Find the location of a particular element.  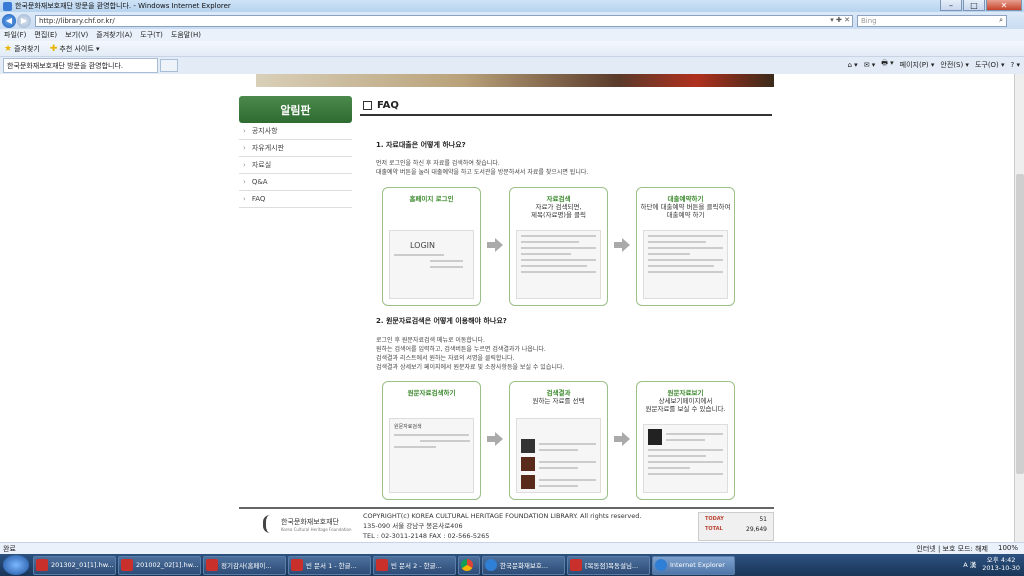

suggested-sites-button: ✚ 추천 사이트 ▾ is located at coordinates (75, 49).